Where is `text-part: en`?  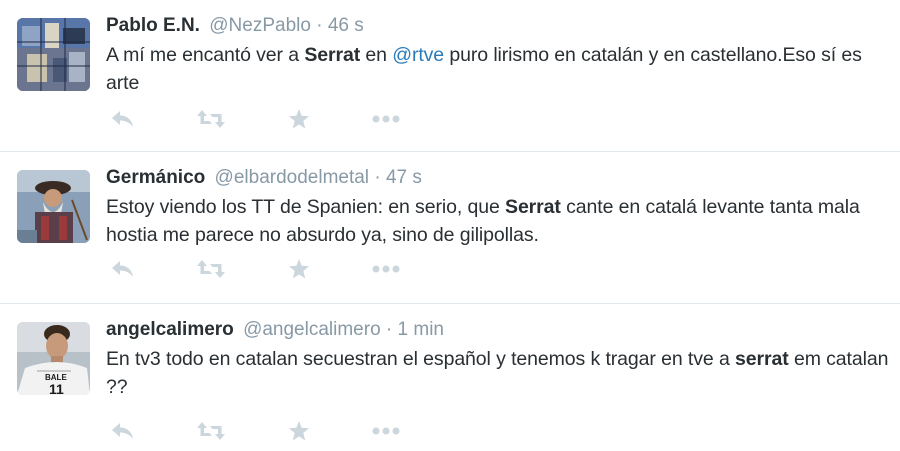
text-part: en is located at coordinates (376, 55).